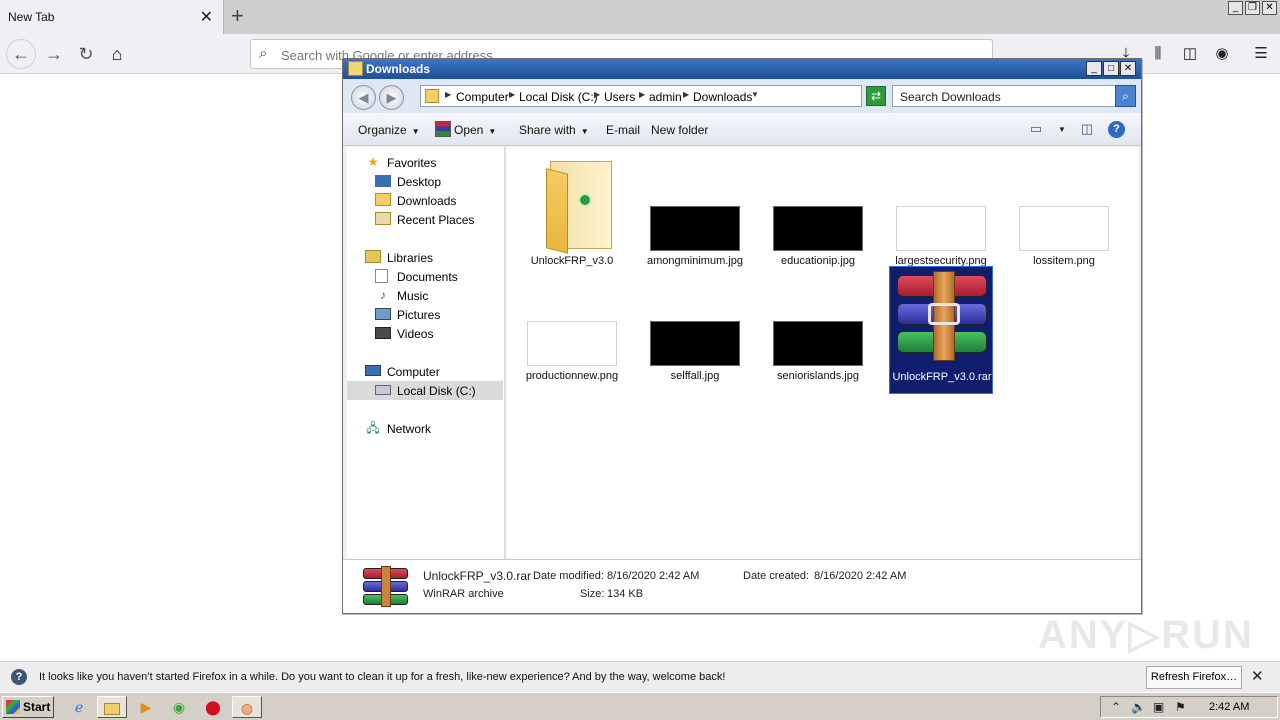  What do you see at coordinates (1261, 54) in the screenshot?
I see `menu-icon: ☰` at bounding box center [1261, 54].